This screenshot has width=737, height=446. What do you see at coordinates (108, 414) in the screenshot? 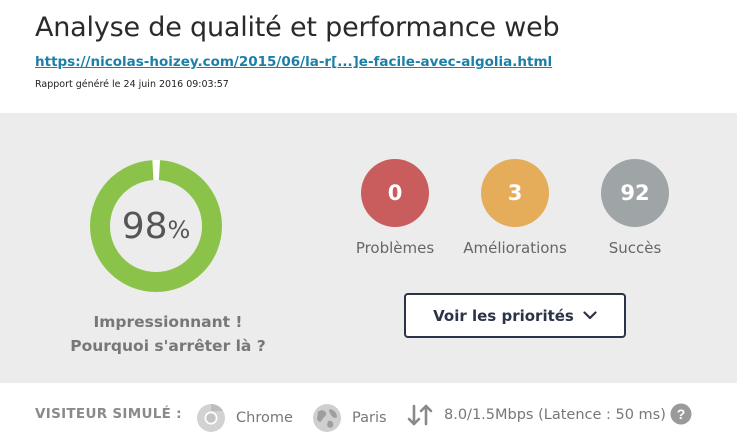
I see `visitor-label: VISITEUR SIMULÉ :` at bounding box center [108, 414].